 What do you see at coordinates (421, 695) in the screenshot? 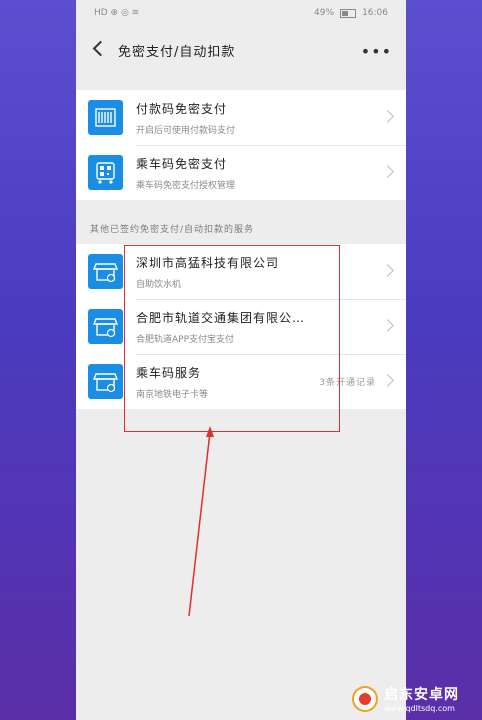
I see `watermark-name: 启东安卓网` at bounding box center [421, 695].